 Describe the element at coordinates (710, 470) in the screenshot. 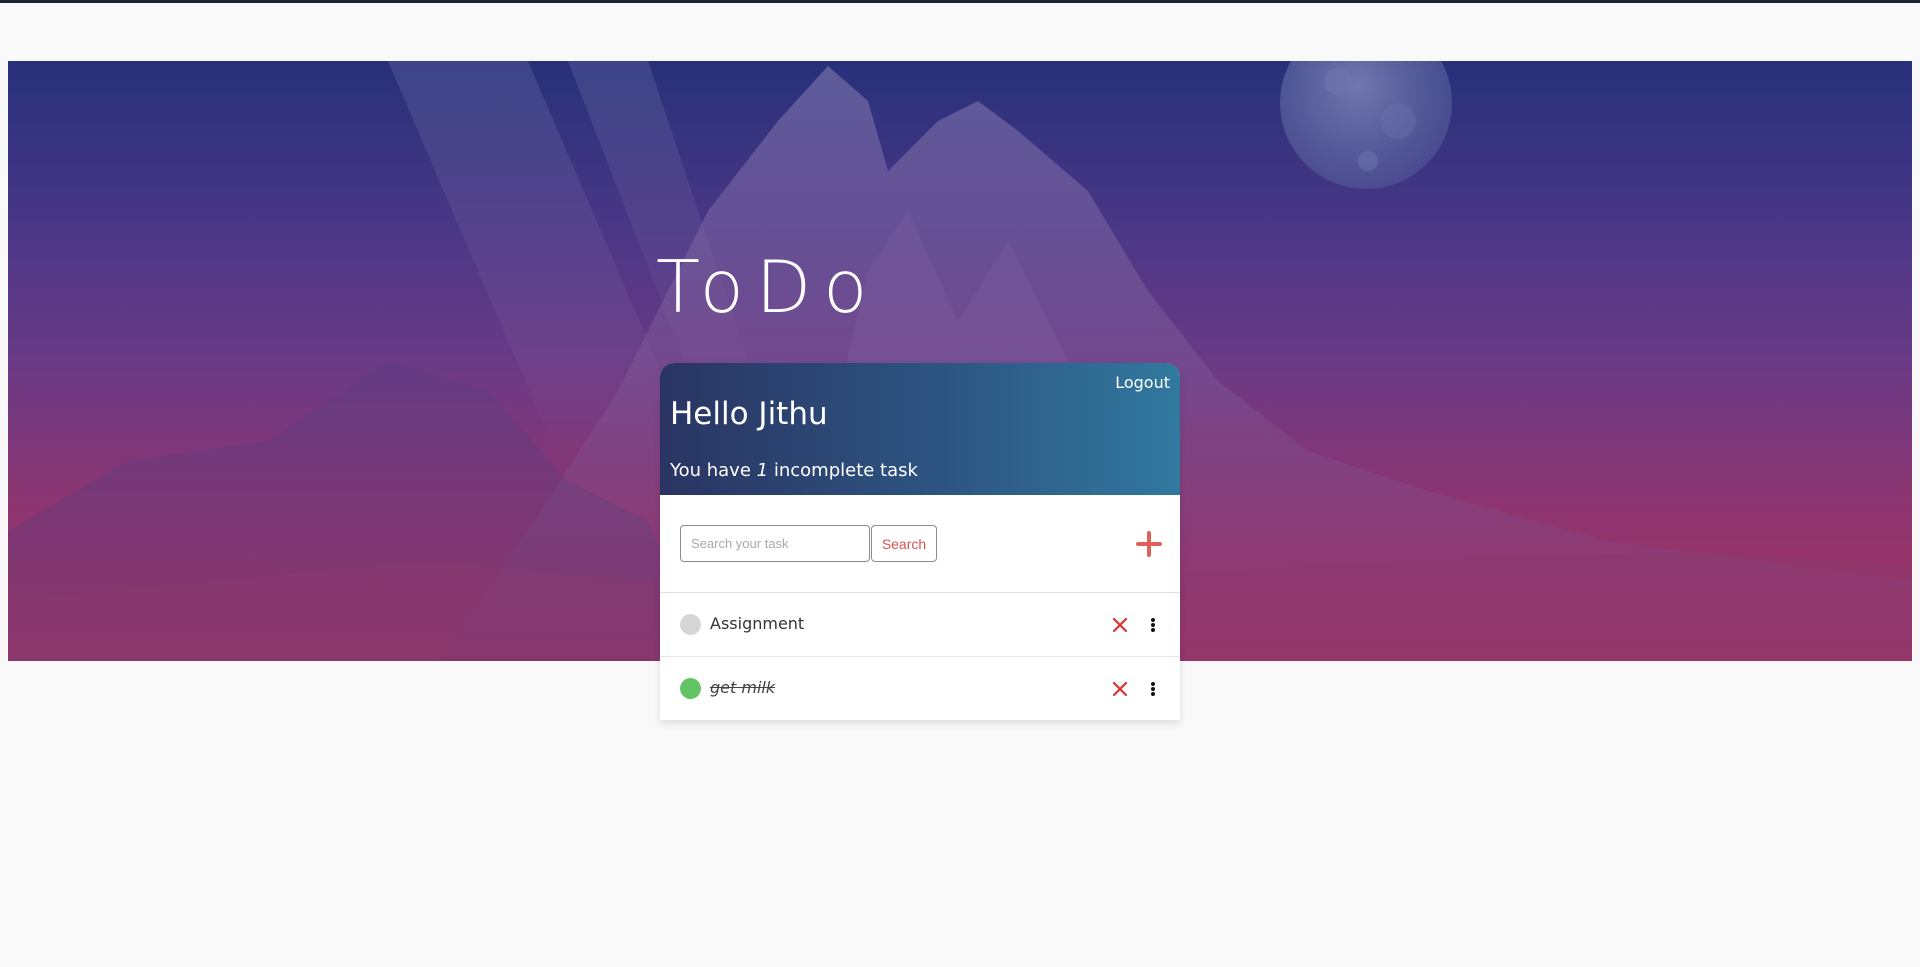

I see `summary-prefix: You have` at that location.